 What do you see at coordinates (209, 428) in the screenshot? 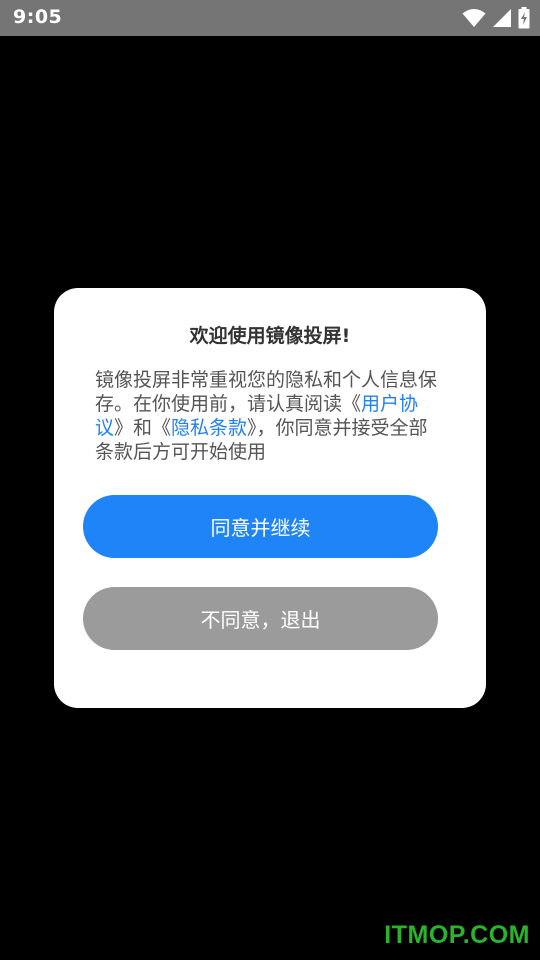
I see `privacy-terms-link: 隐私条款` at bounding box center [209, 428].